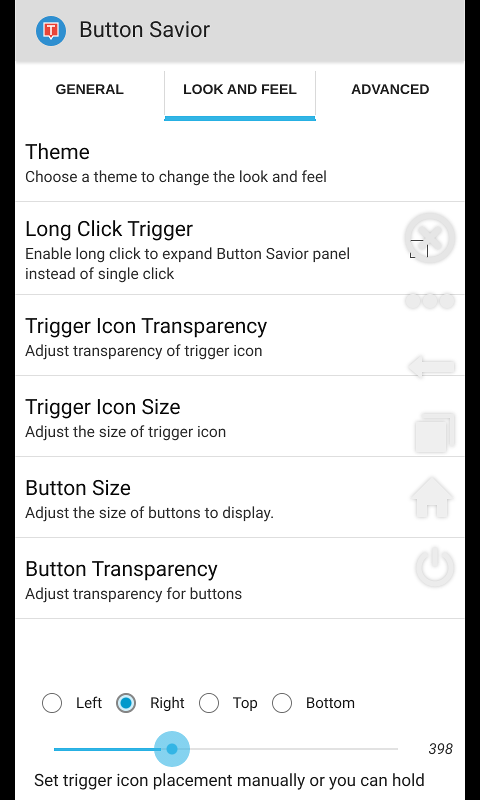 This screenshot has height=800, width=480. What do you see at coordinates (240, 578) in the screenshot?
I see `setting-item: Button Transparency Adjust transparency for buttons` at bounding box center [240, 578].